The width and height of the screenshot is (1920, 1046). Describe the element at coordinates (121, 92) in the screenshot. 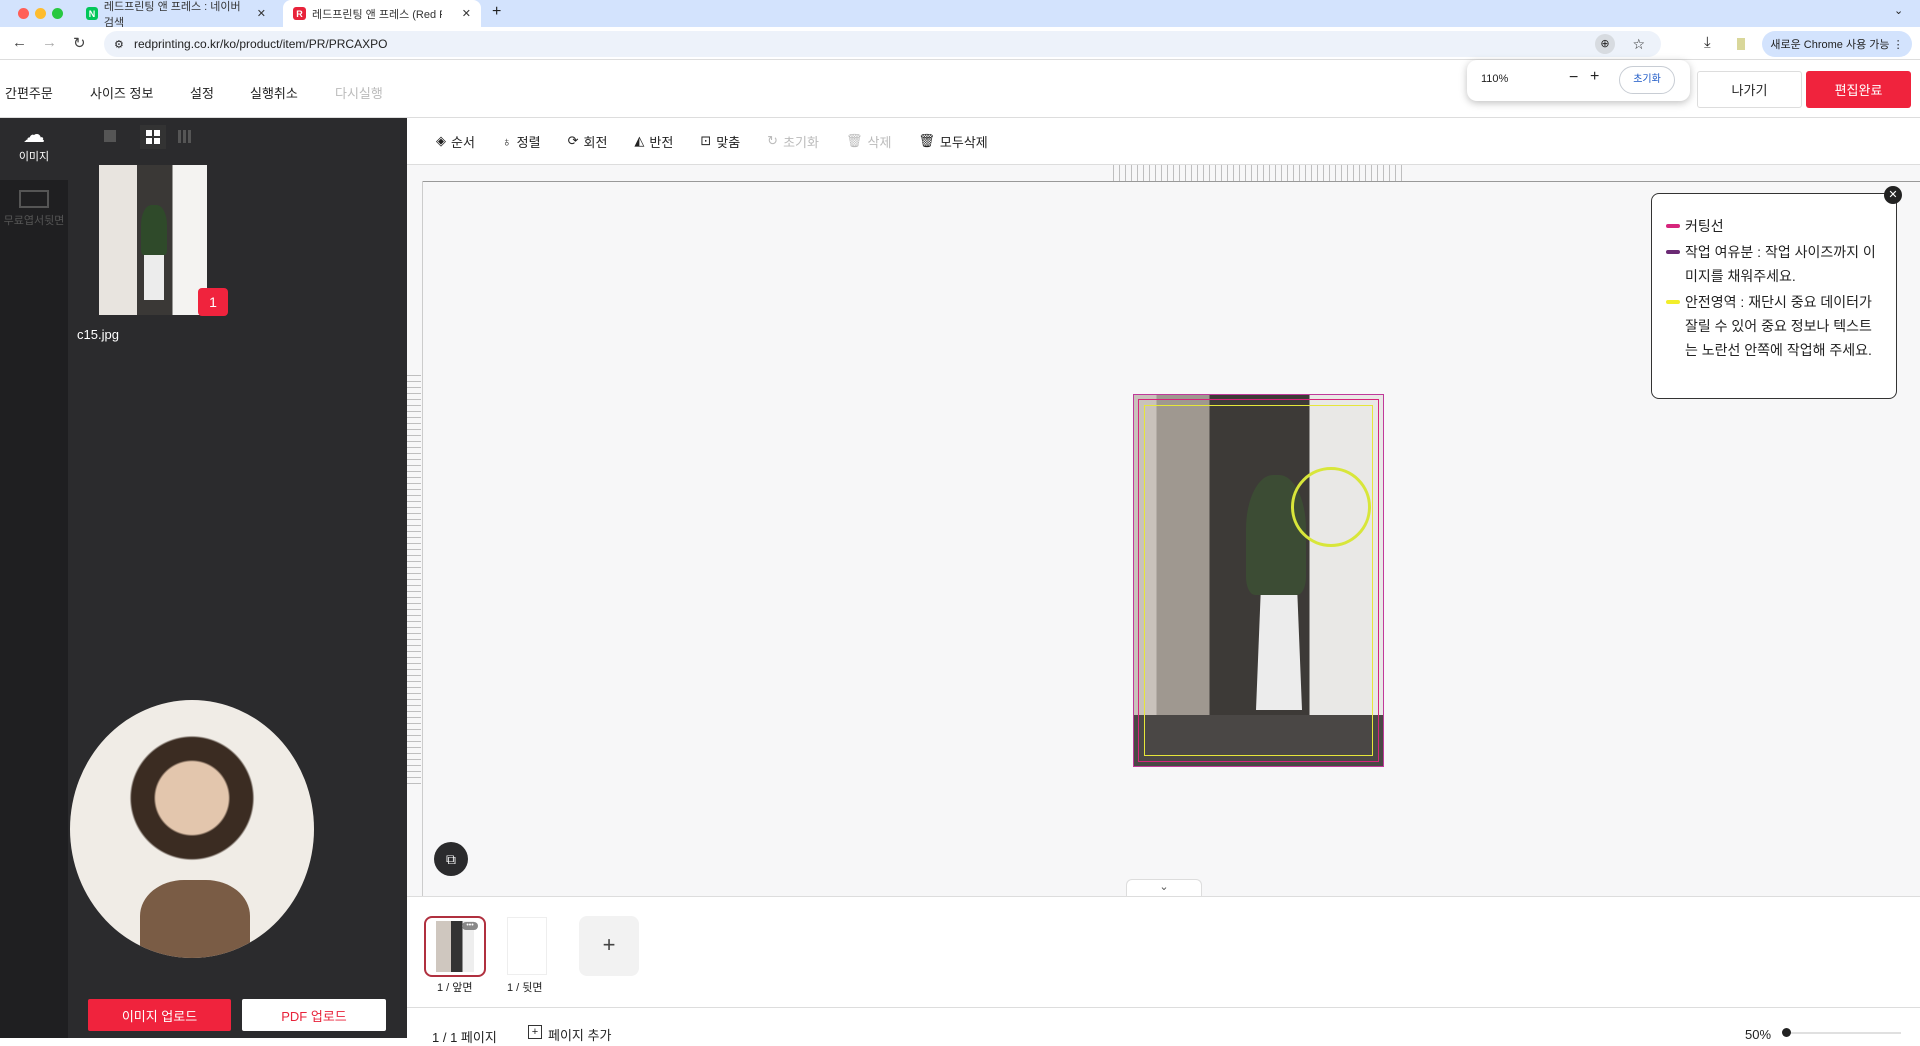

I see `menu-size-info: 사이즈 정보` at that location.